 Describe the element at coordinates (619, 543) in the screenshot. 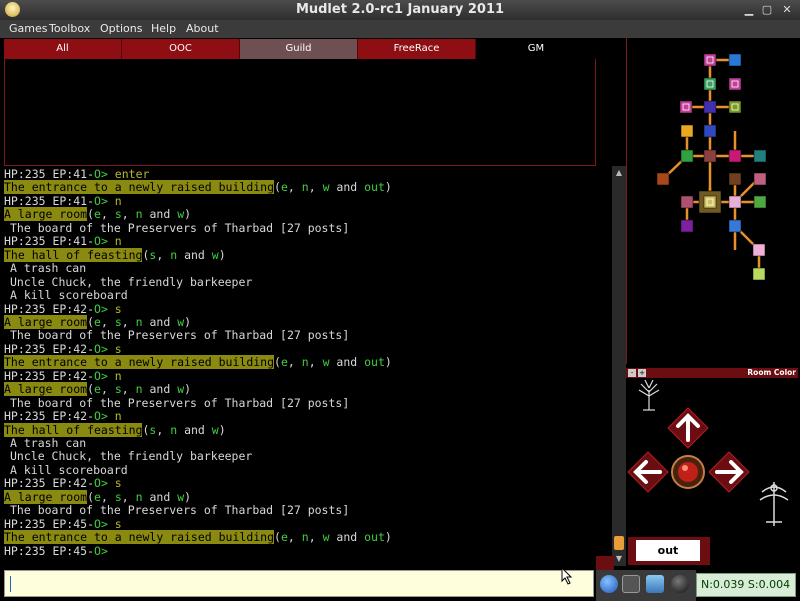

I see `scroll-thumb` at that location.